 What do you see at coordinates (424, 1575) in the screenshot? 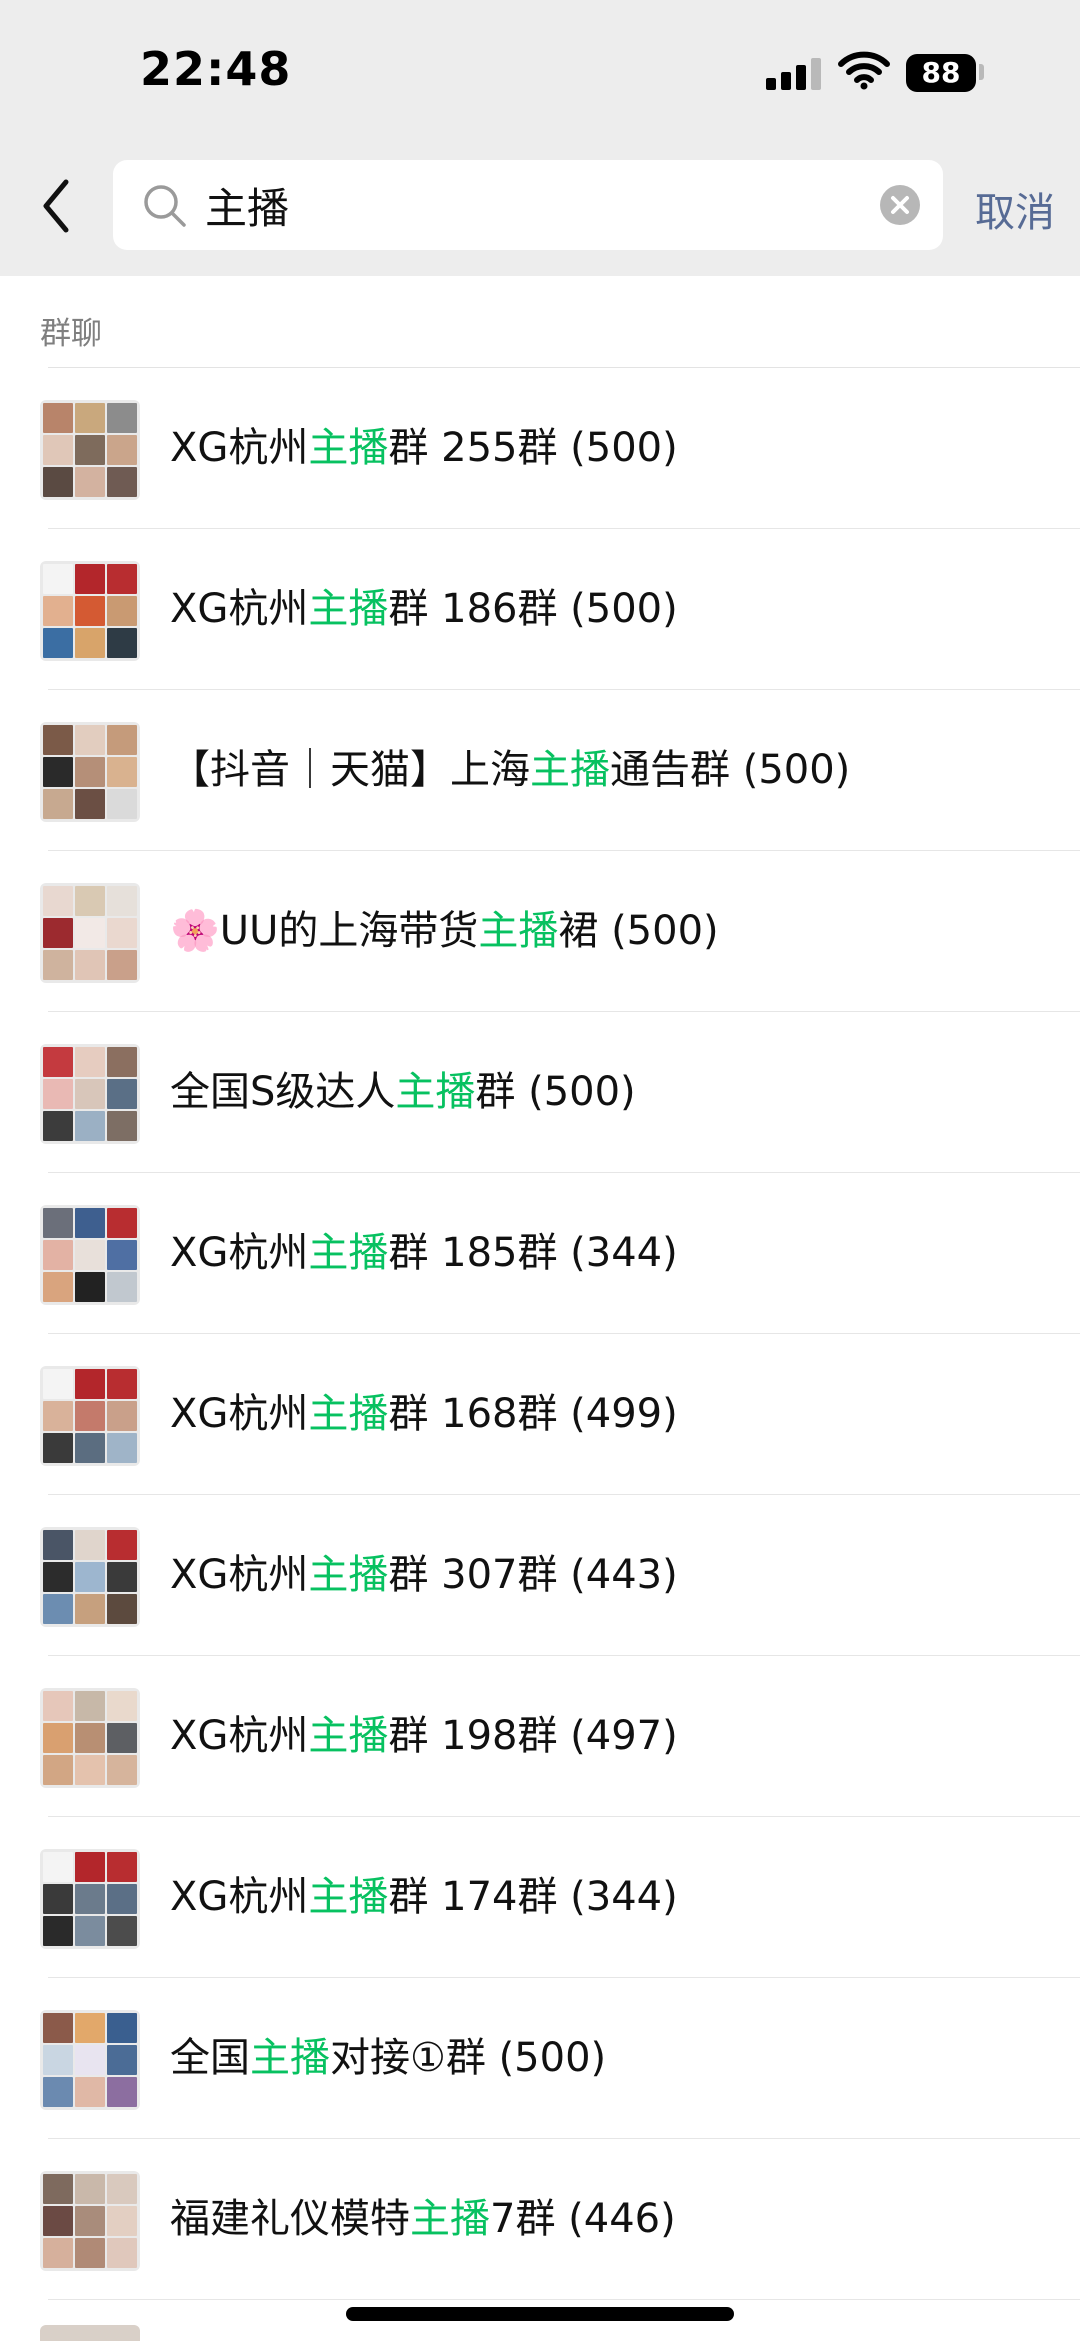
I see `group-chat-name: XG杭州主播群 307群 (443)` at bounding box center [424, 1575].